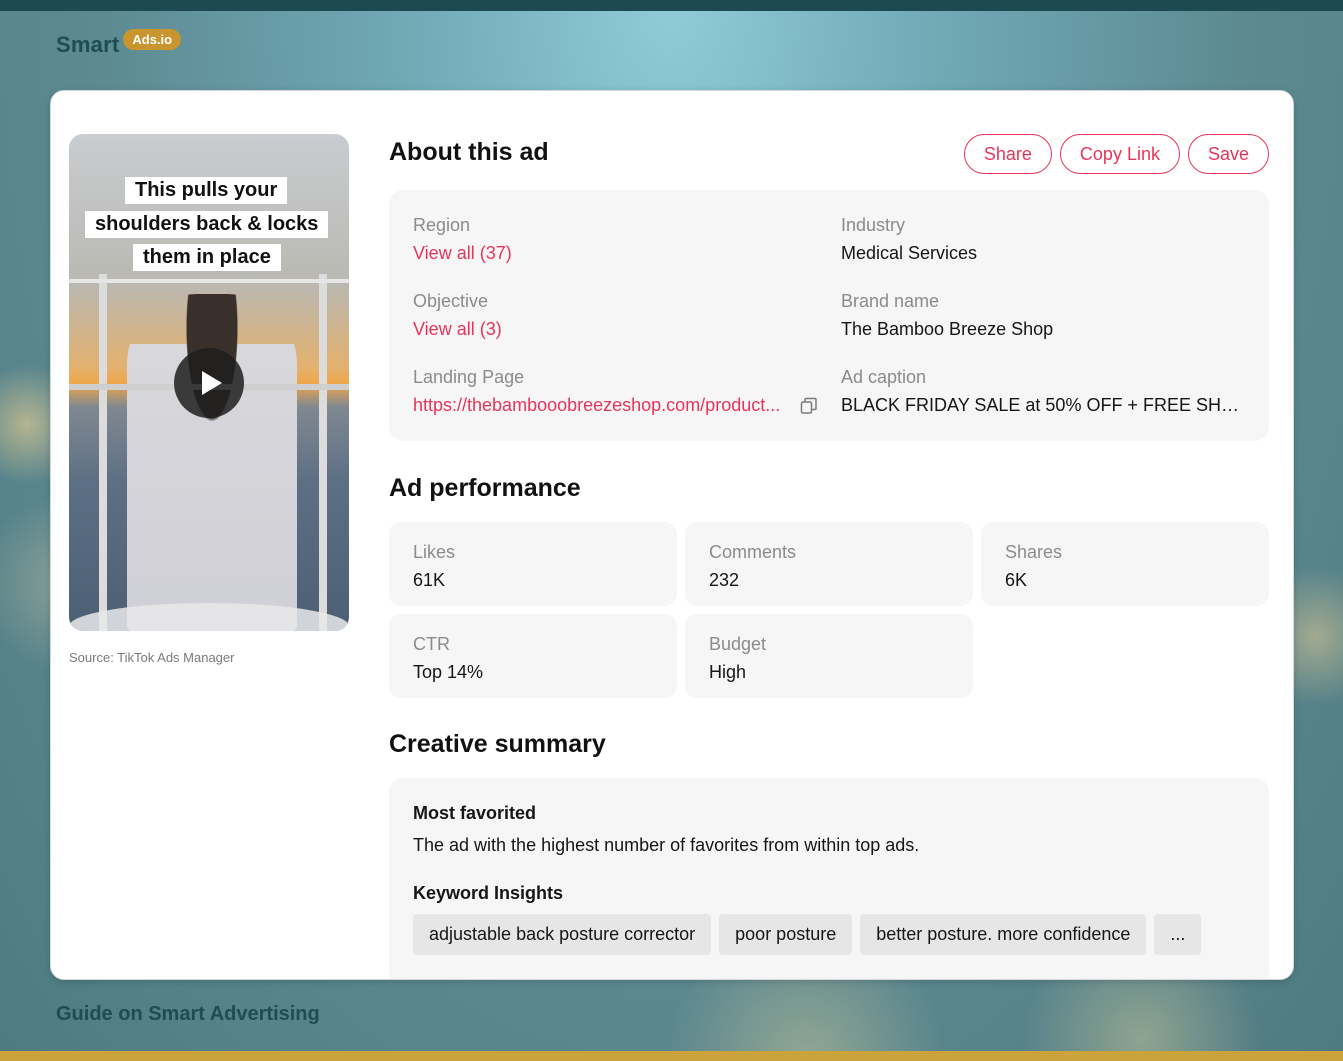 The height and width of the screenshot is (1061, 1343). Describe the element at coordinates (188, 1014) in the screenshot. I see `footer-guide-link: Guide on Smart Advertising` at that location.